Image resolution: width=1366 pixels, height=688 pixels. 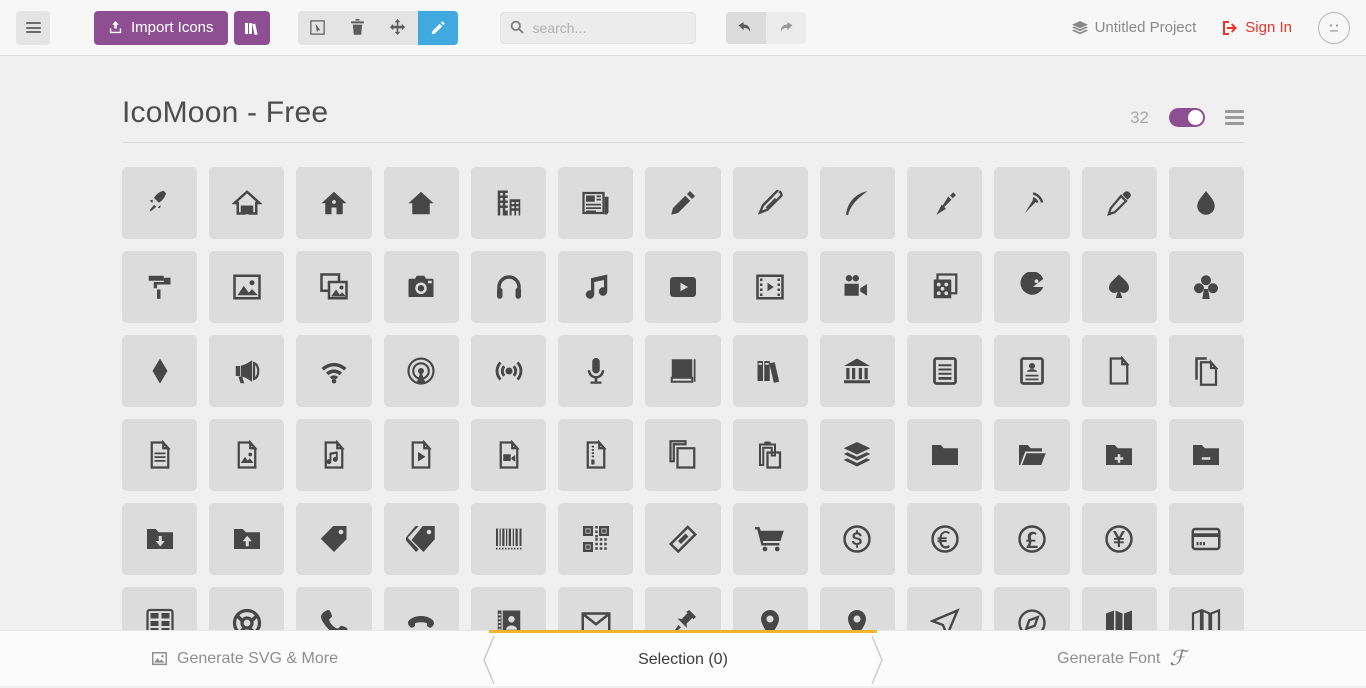 I want to click on ticket-icon-cell, so click(x=682, y=539).